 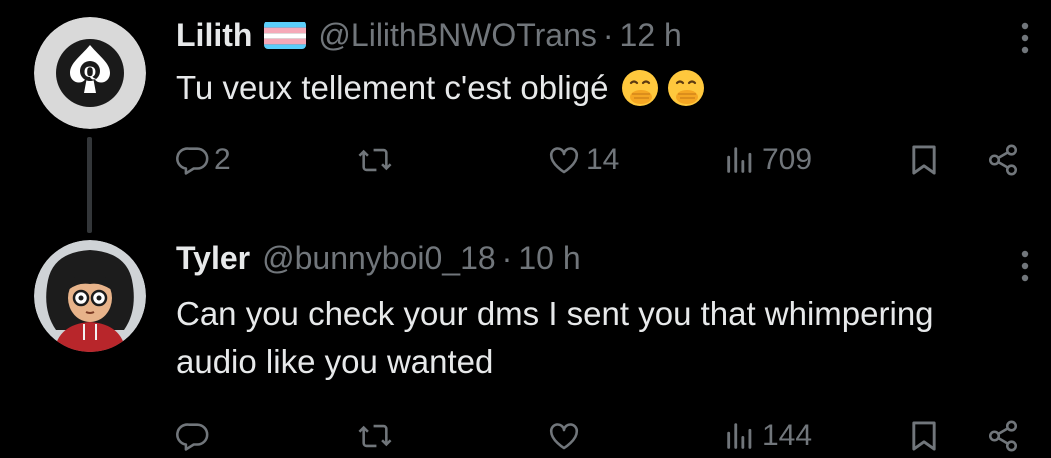 I want to click on views-button: 709, so click(x=767, y=160).